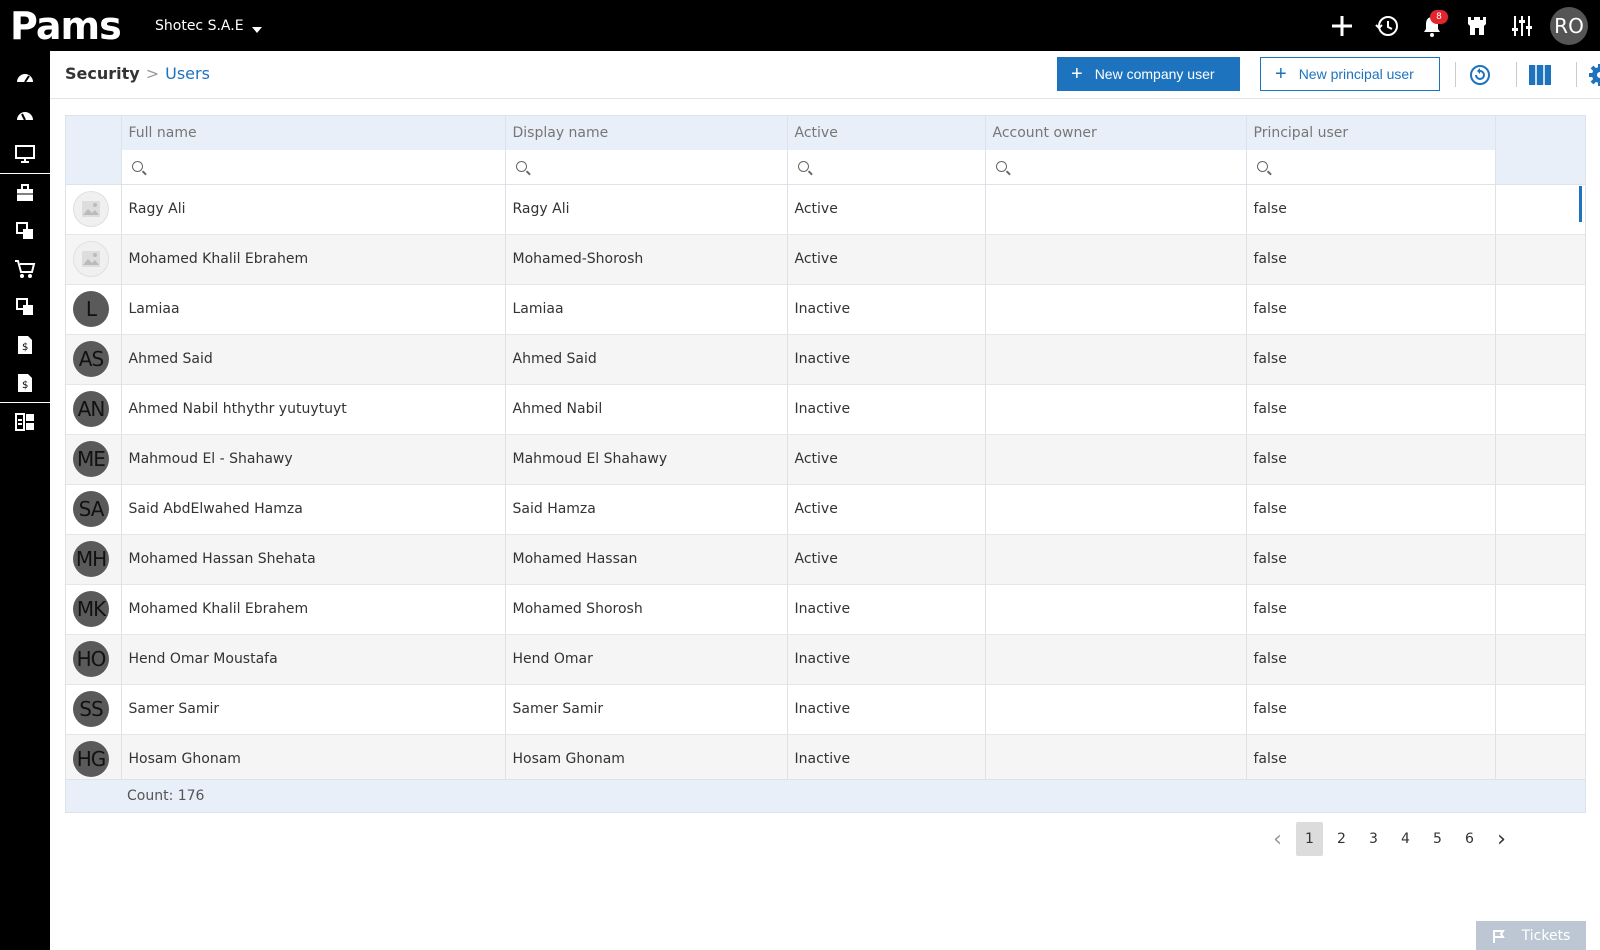  Describe the element at coordinates (1386, 25) in the screenshot. I see `history-icon` at that location.